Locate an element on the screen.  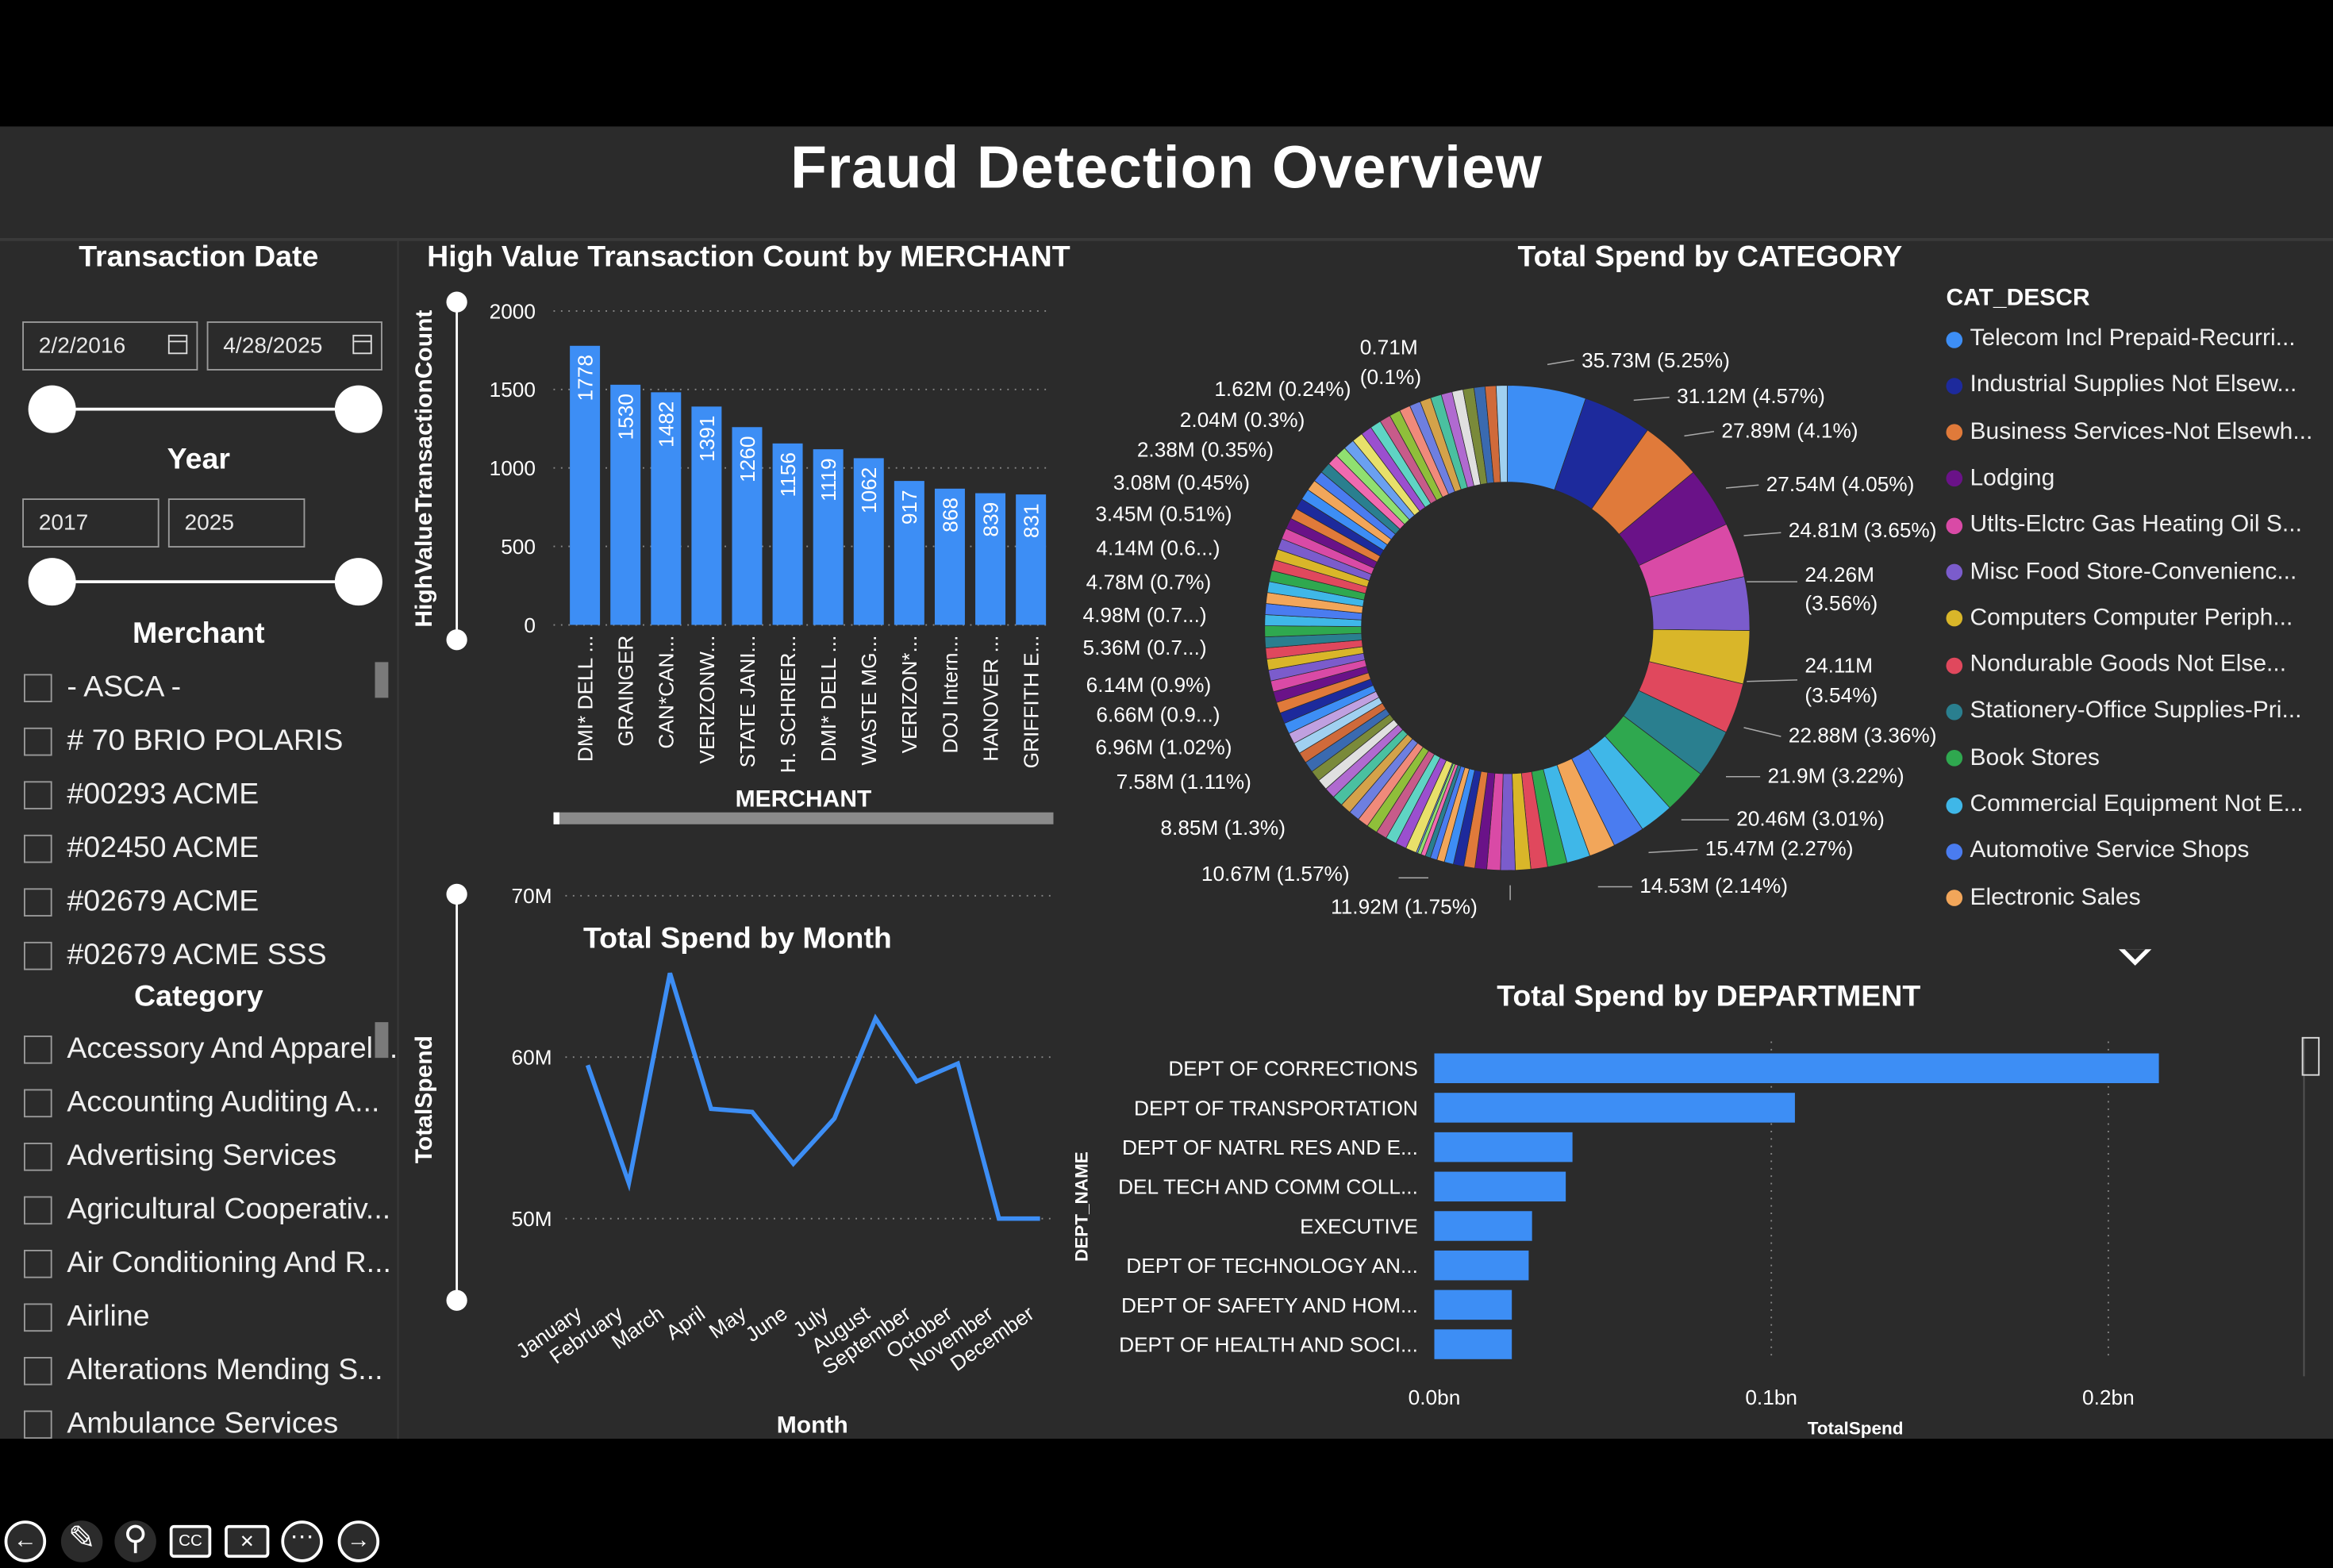
y-tick-label: DEPT OF TRANSPORTATION is located at coordinates (1276, 1108).